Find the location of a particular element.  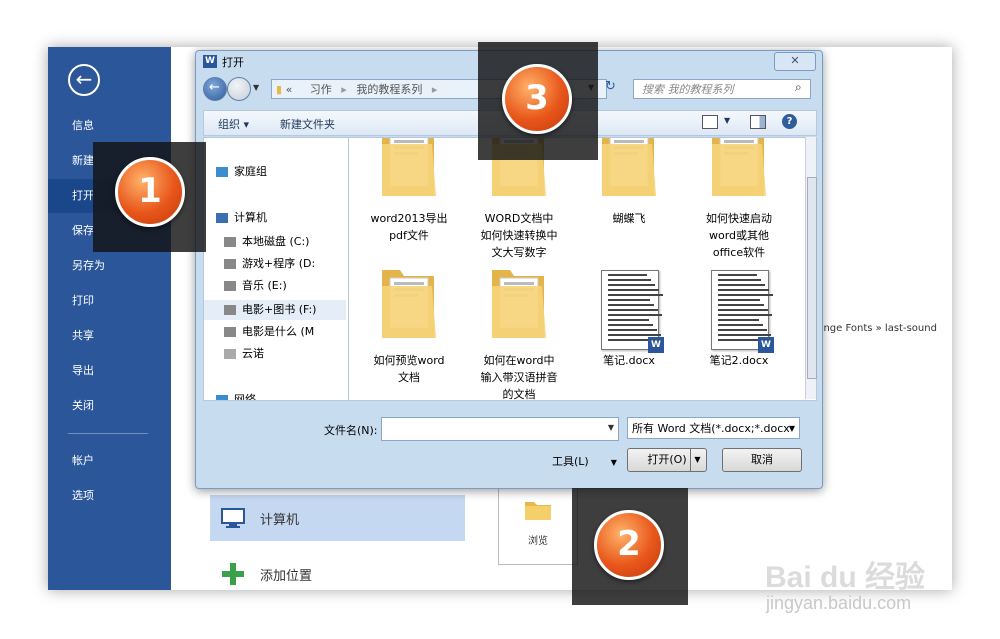

document-item: W 笔记.docx is located at coordinates (629, 330).